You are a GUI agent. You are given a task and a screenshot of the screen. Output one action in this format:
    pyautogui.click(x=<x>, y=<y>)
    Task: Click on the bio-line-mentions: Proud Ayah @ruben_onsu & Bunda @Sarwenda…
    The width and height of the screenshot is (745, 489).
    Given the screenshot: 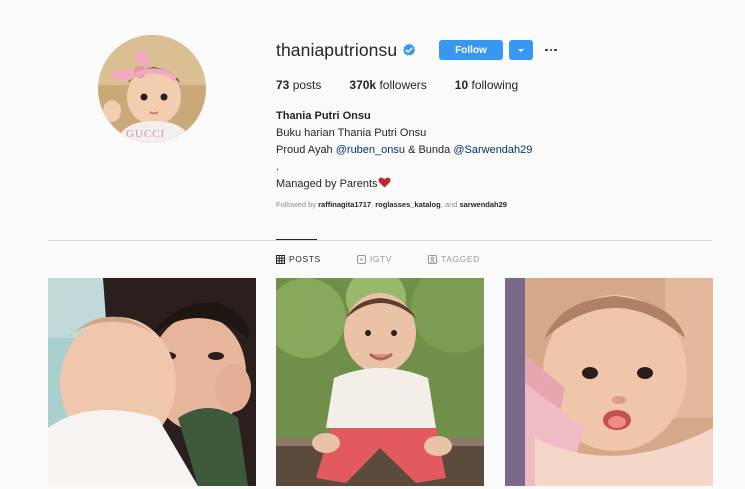 What is the action you would take?
    pyautogui.click(x=466, y=150)
    